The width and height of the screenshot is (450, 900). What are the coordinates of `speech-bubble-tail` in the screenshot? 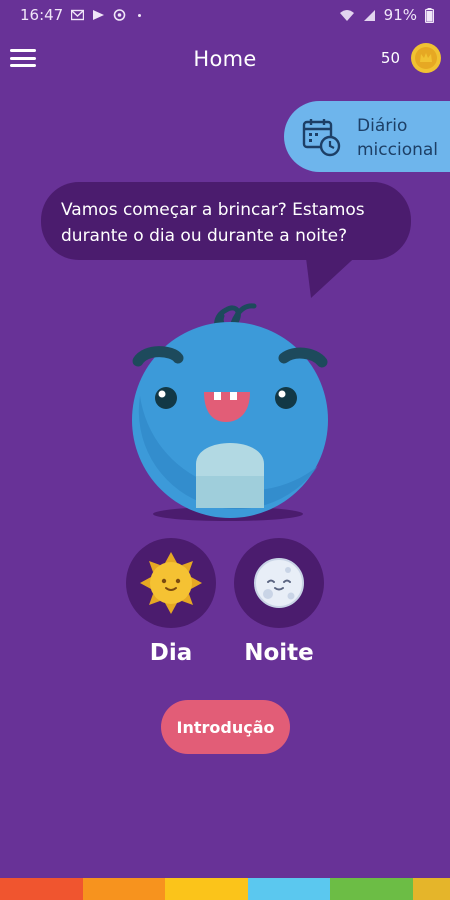 It's located at (334, 274).